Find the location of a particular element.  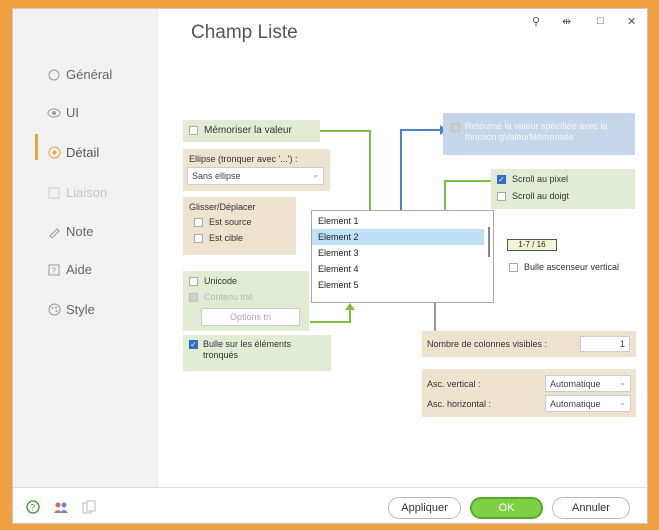

footer-bar: ? Appliquer OK Annuler is located at coordinates (330, 505).